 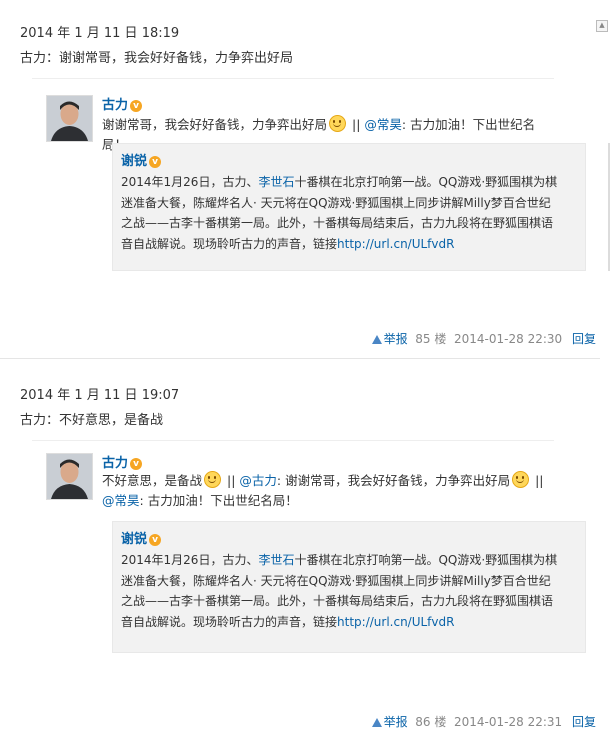 I want to click on mention-link: @古力, so click(x=258, y=480).